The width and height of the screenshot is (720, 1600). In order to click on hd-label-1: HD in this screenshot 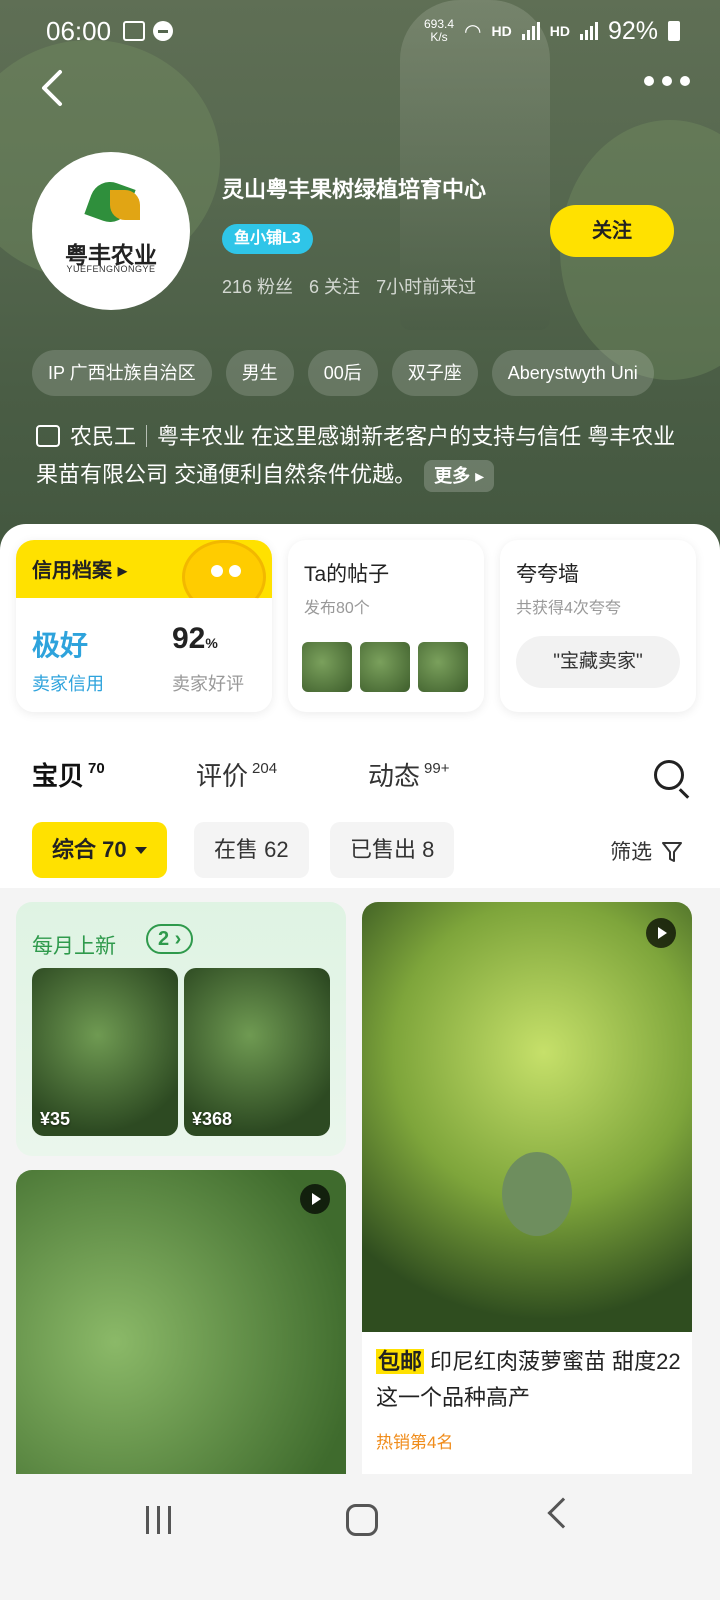, I will do `click(501, 31)`.